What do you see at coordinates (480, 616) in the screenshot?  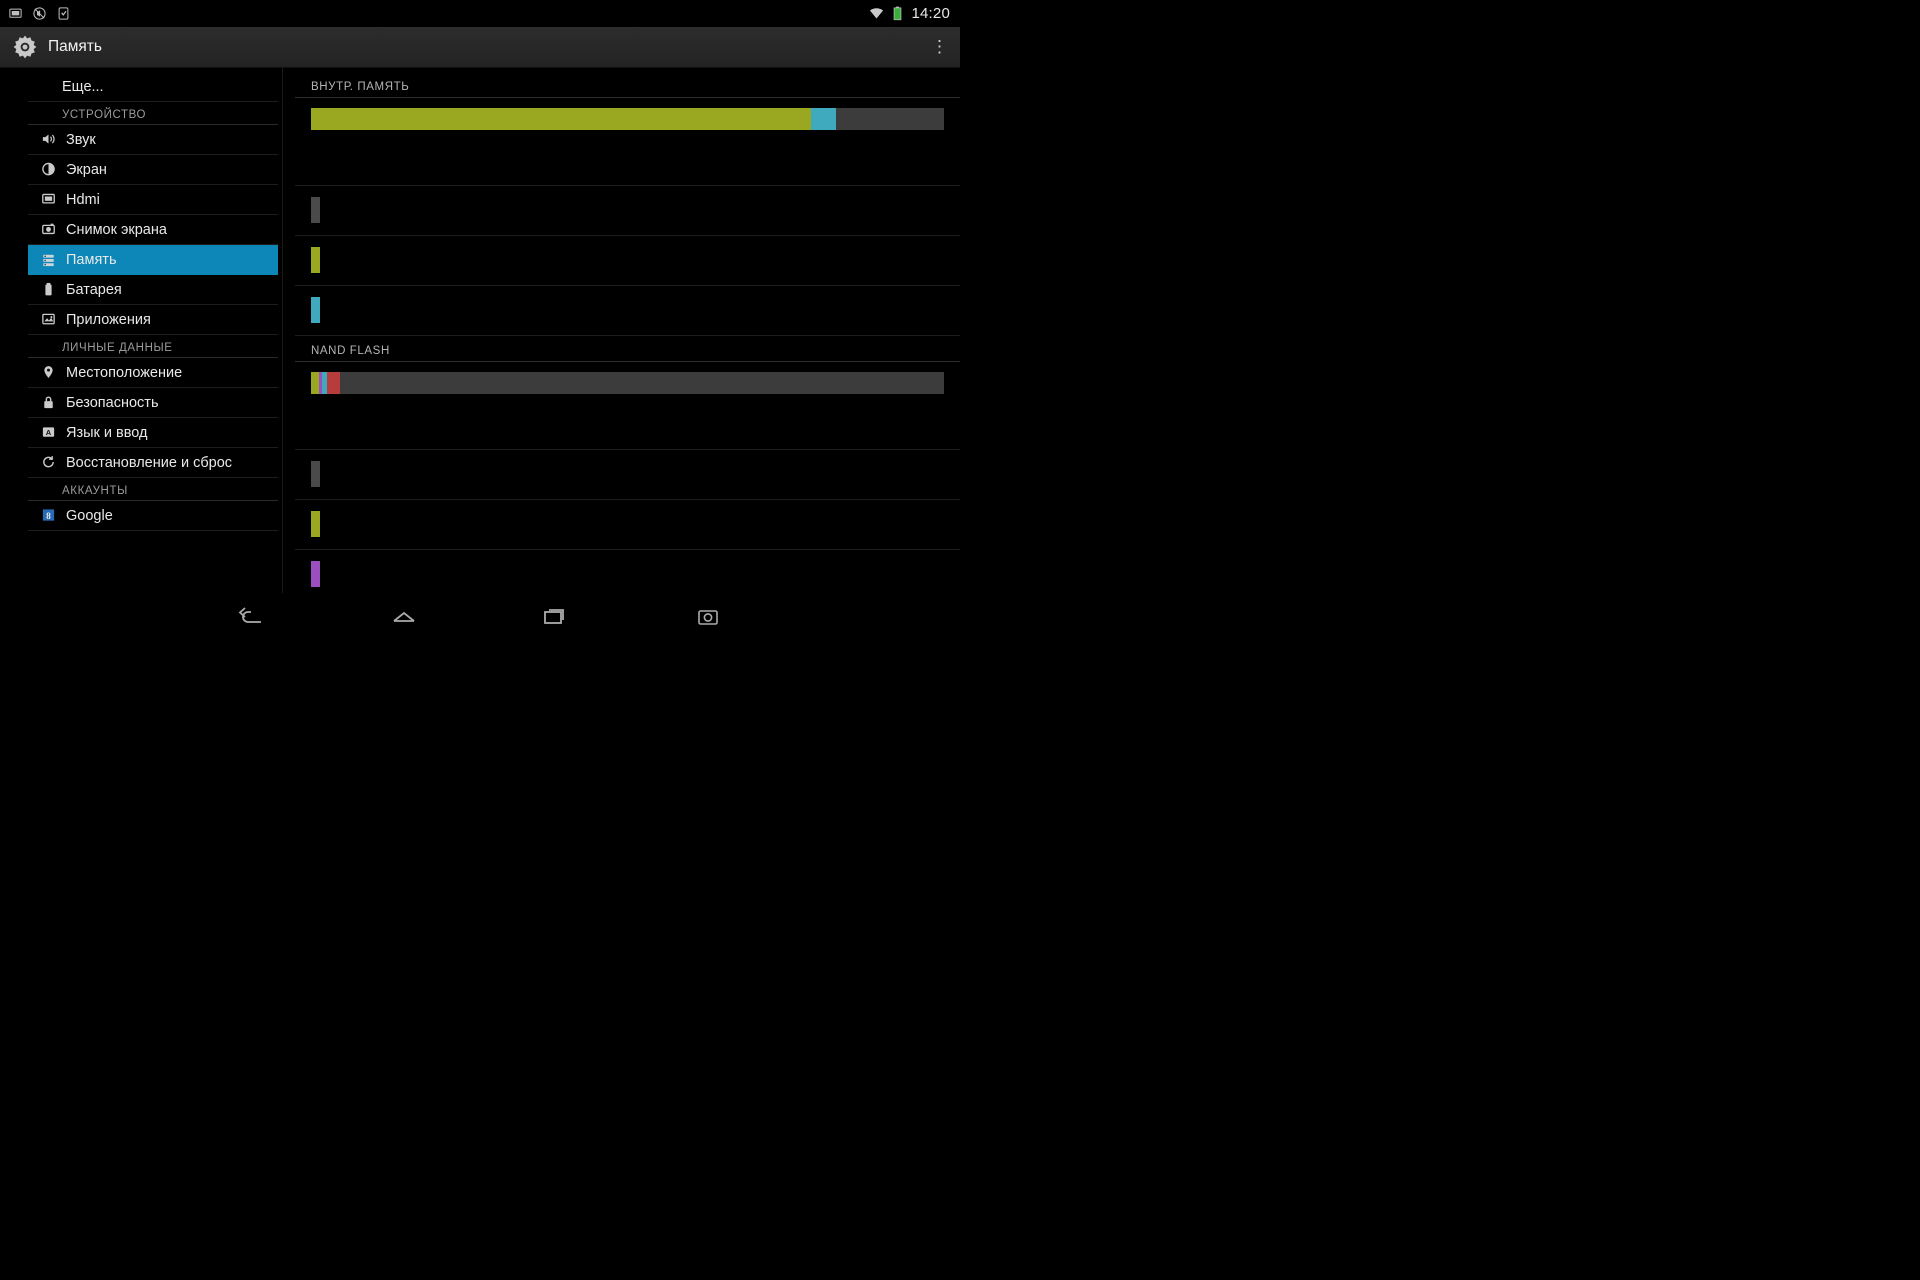 I see `navigation-bar` at bounding box center [480, 616].